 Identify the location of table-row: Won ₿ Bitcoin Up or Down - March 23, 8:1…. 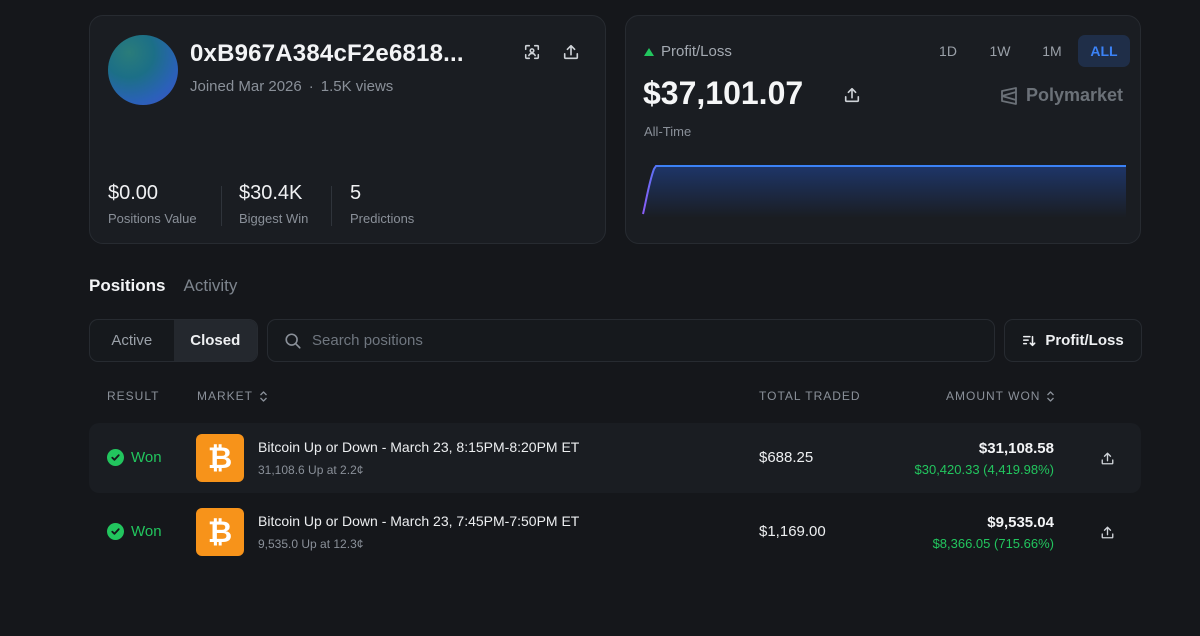
(615, 458).